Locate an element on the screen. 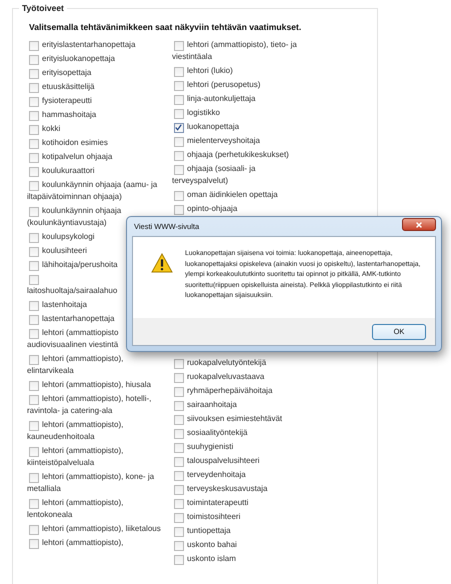  option-label: fysioterapeutti is located at coordinates (98, 101).